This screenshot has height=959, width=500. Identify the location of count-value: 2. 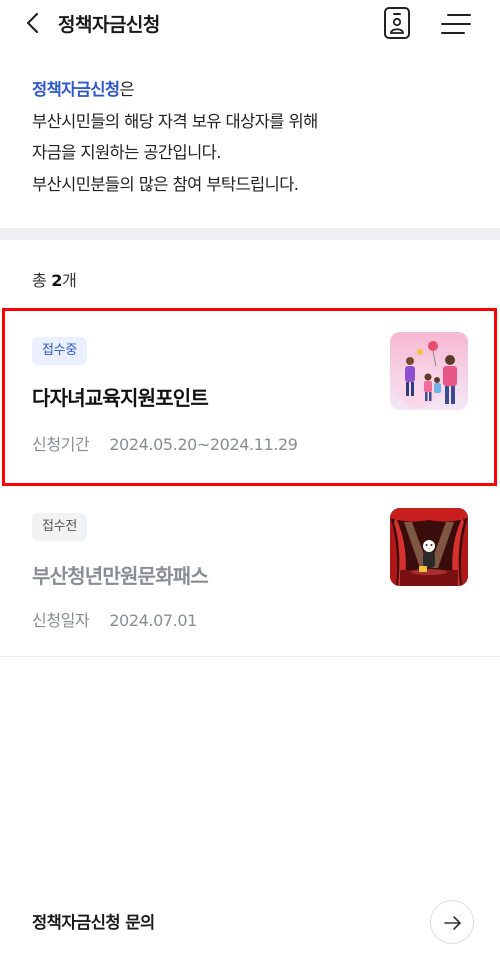
(57, 280).